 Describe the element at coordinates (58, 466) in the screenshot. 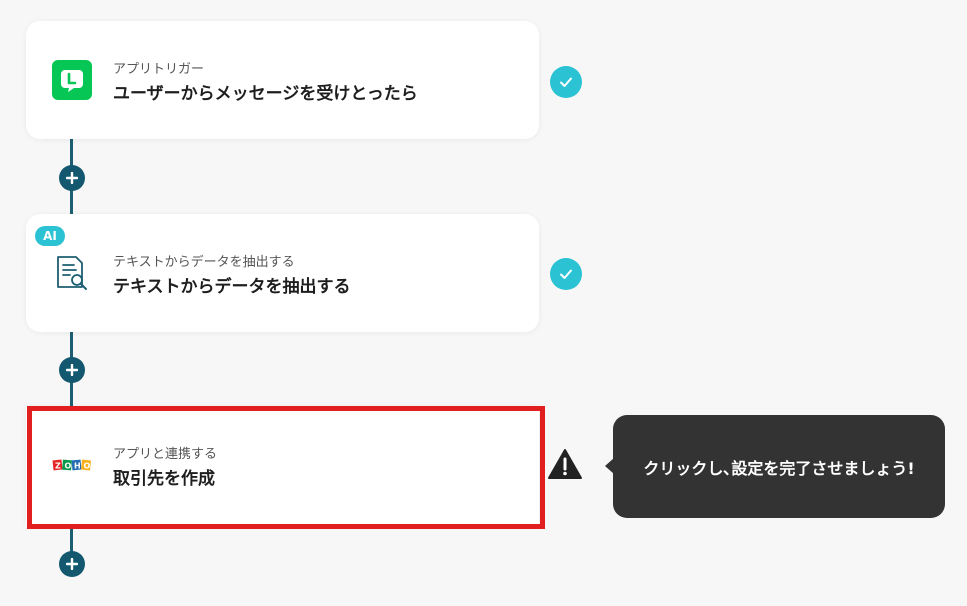

I see `svg-text: Z` at that location.